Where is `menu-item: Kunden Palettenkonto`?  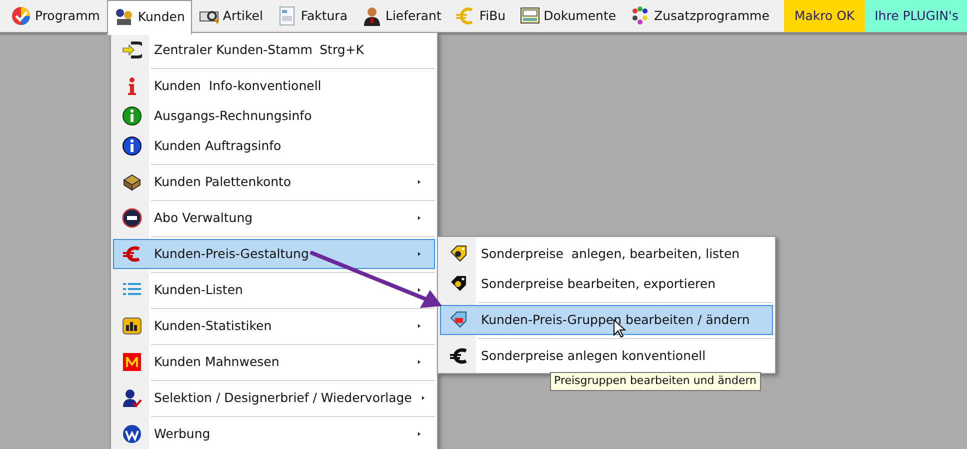
menu-item: Kunden Palettenkonto is located at coordinates (274, 182).